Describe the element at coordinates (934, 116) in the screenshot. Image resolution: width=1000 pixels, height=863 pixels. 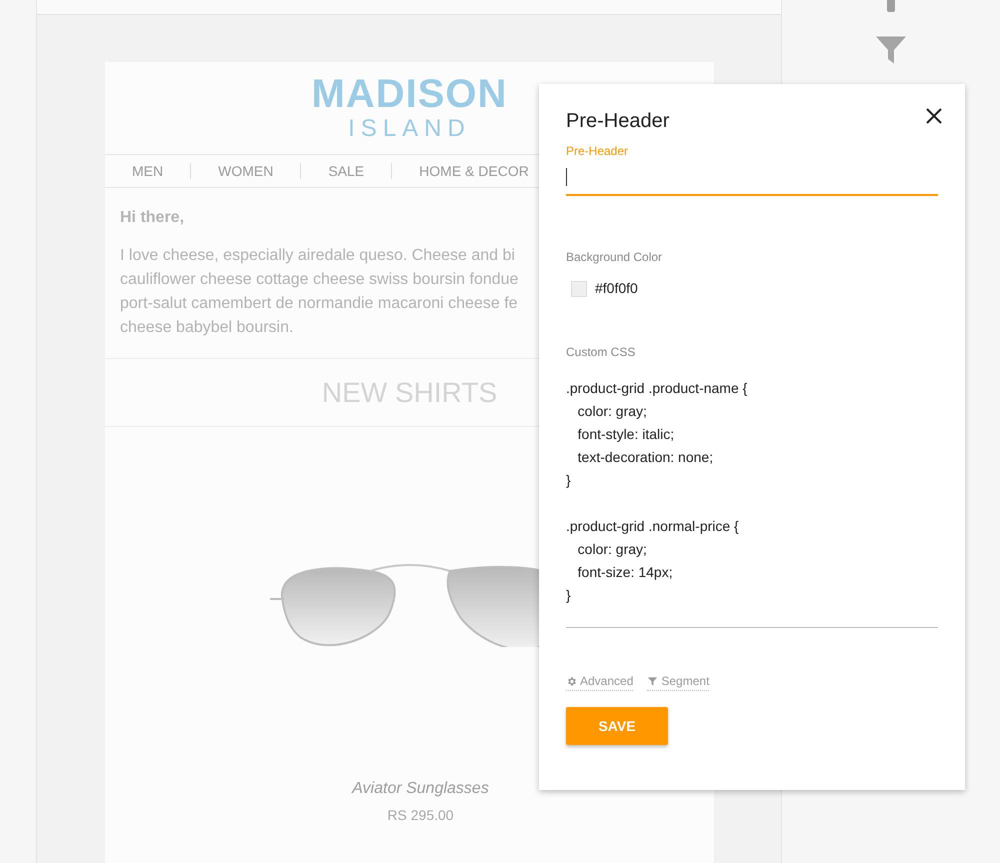
I see `close-icon` at that location.